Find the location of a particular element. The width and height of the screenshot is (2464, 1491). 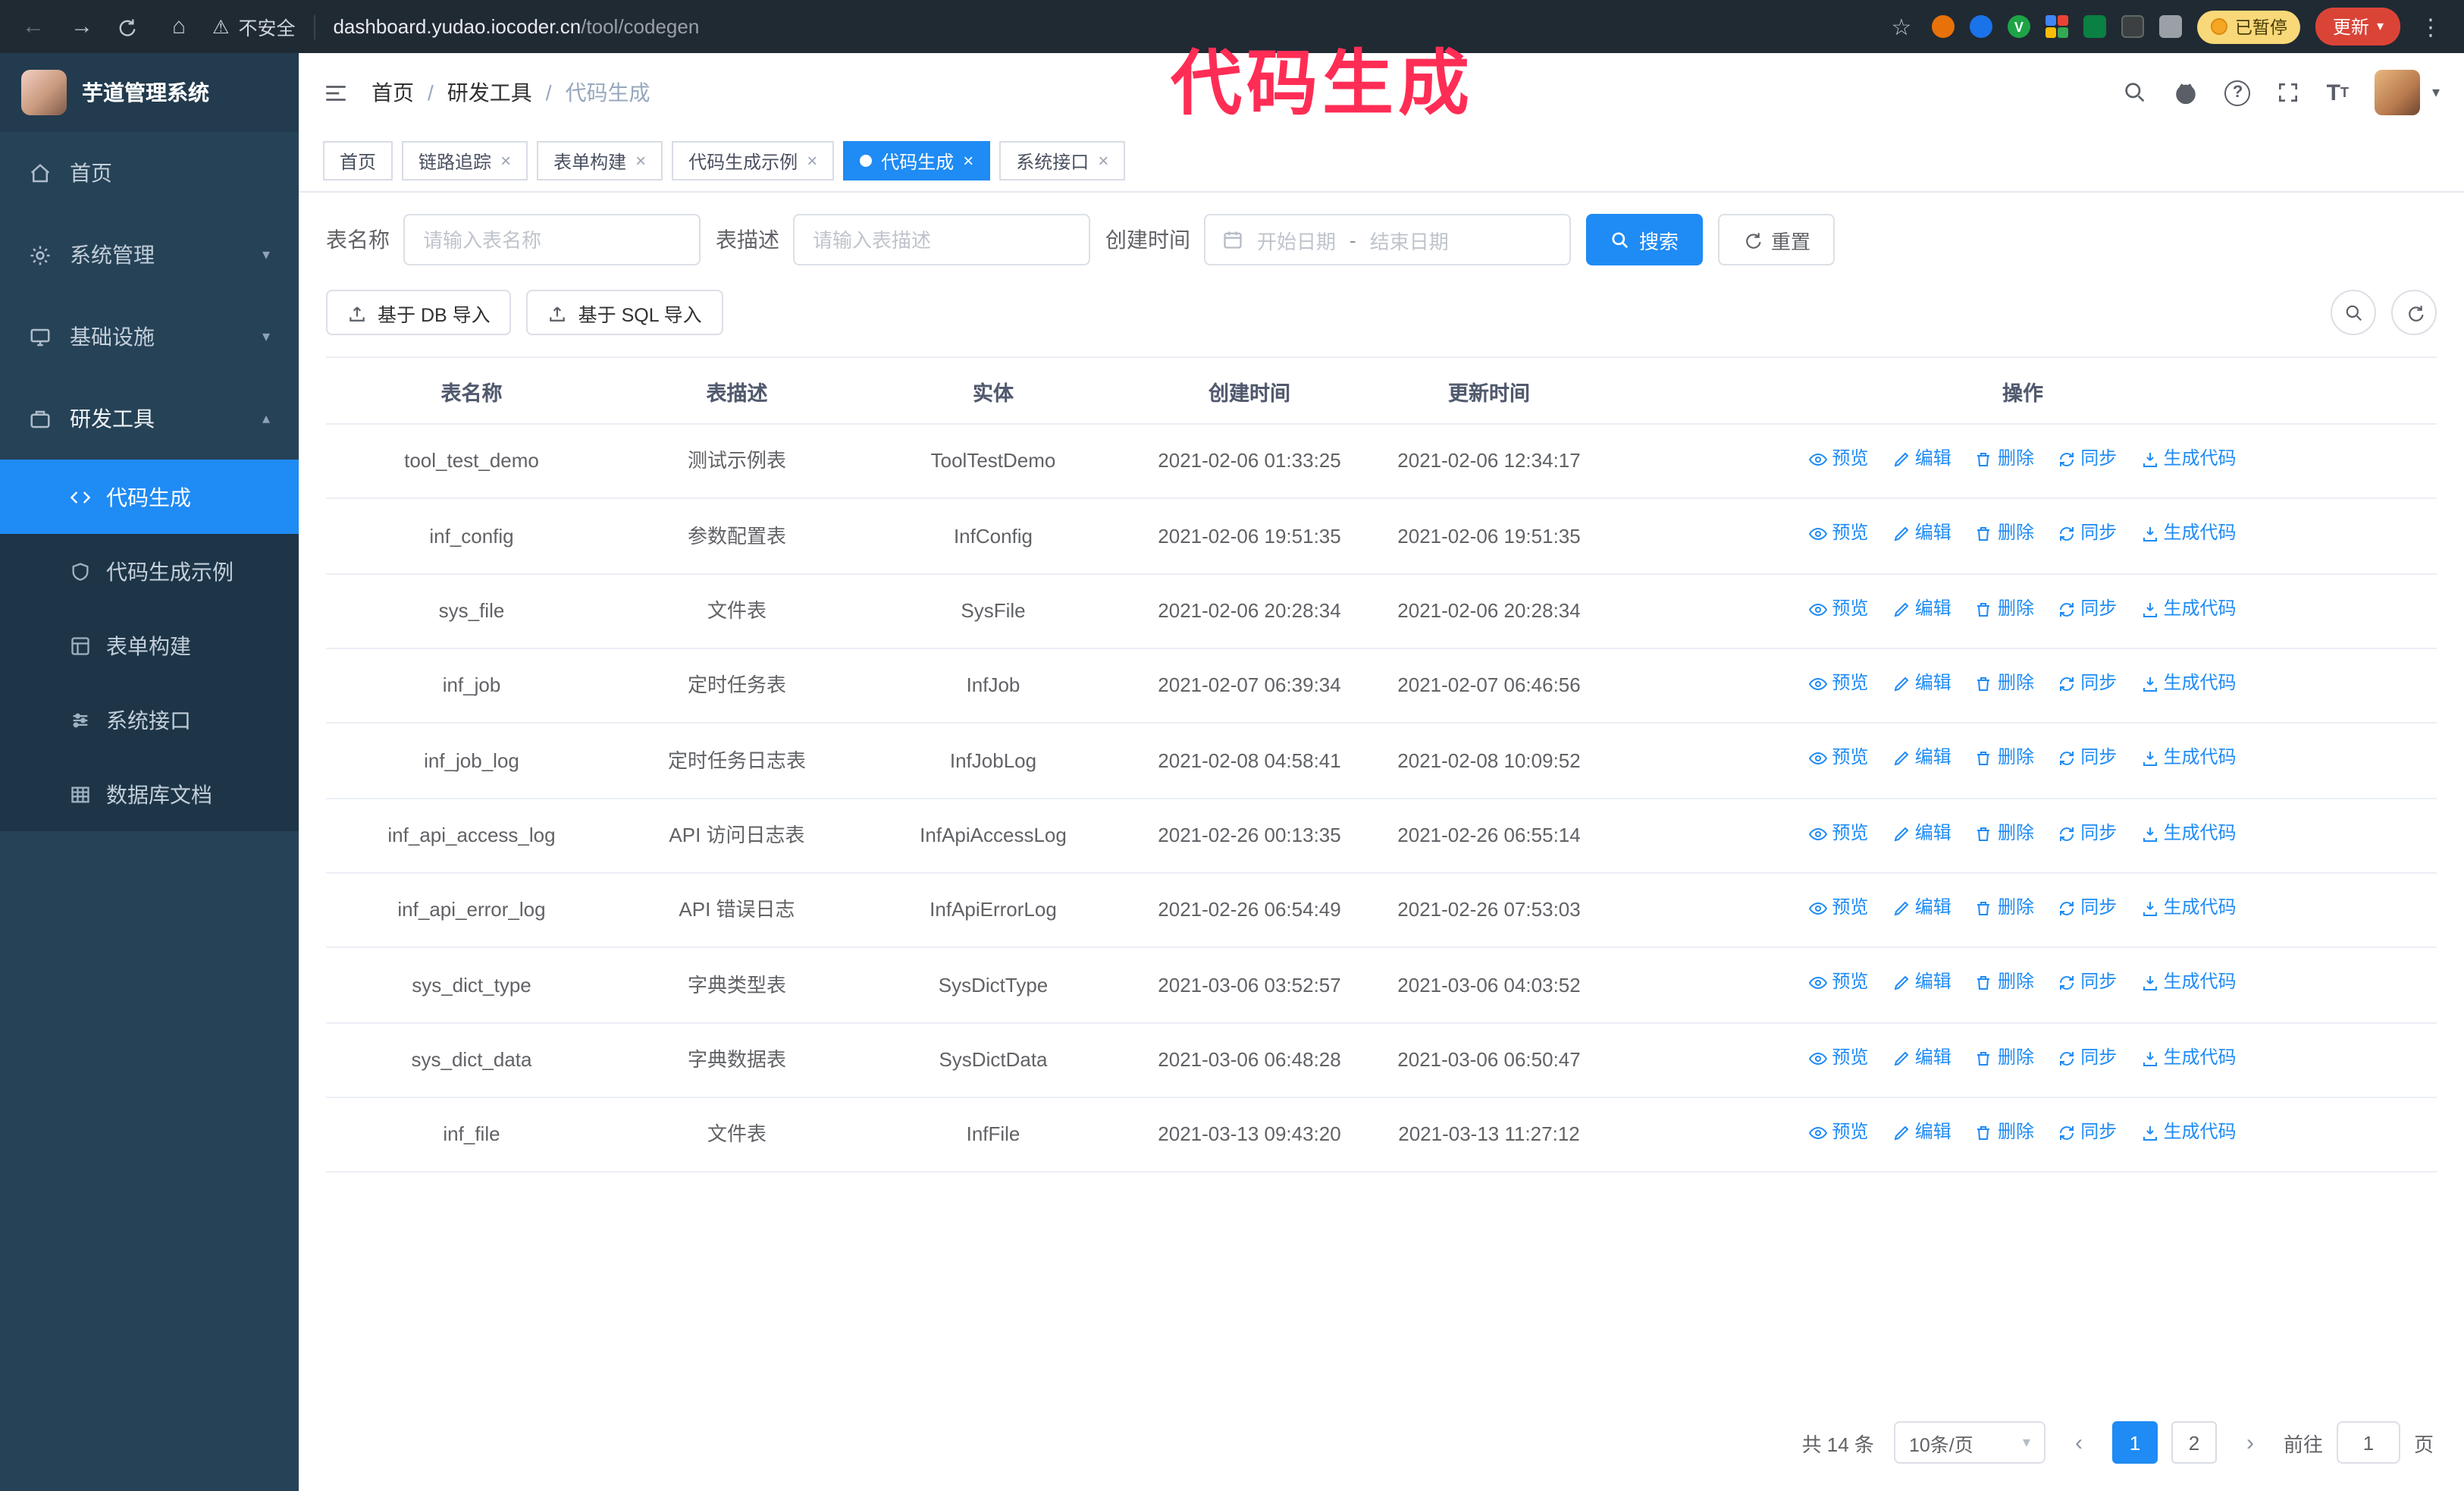

sidebar-item-home: 首页 is located at coordinates (150, 173).